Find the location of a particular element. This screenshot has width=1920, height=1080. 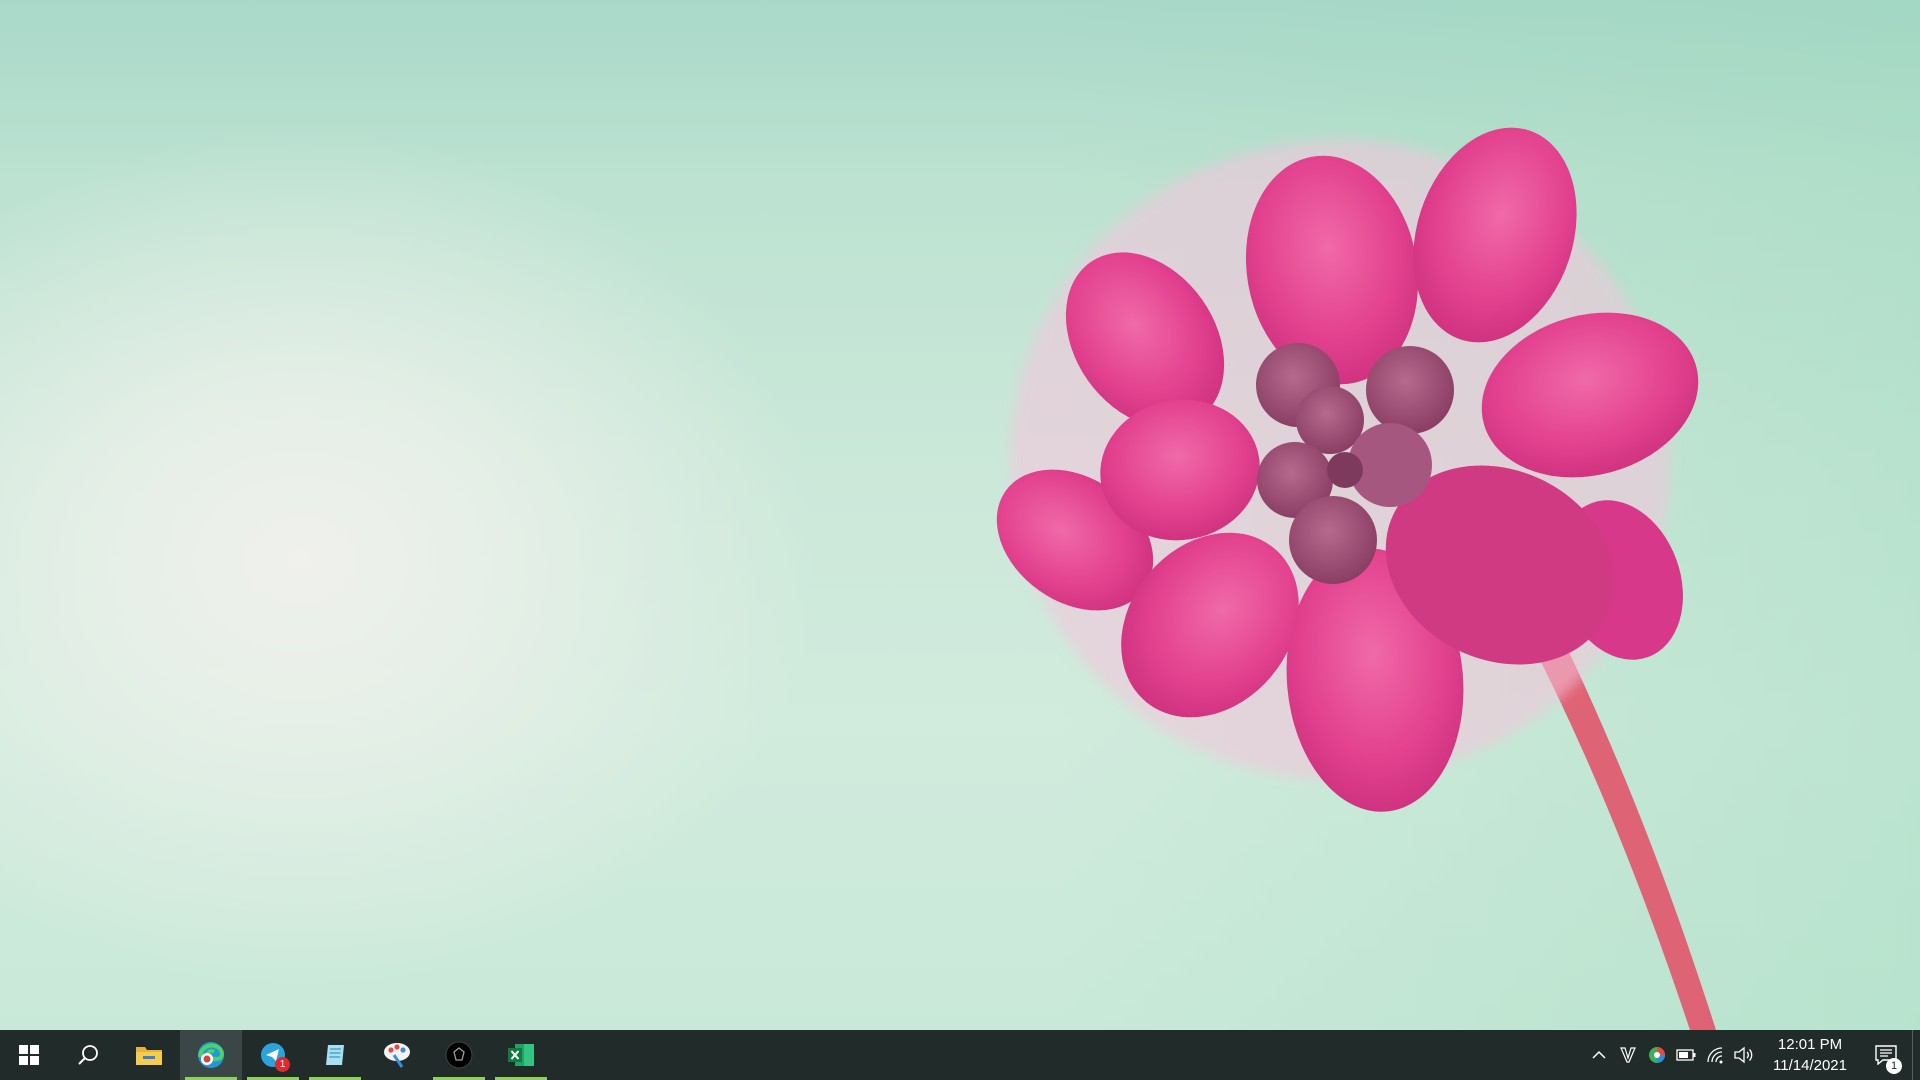

show-hidden-icons-button is located at coordinates (1598, 1055).